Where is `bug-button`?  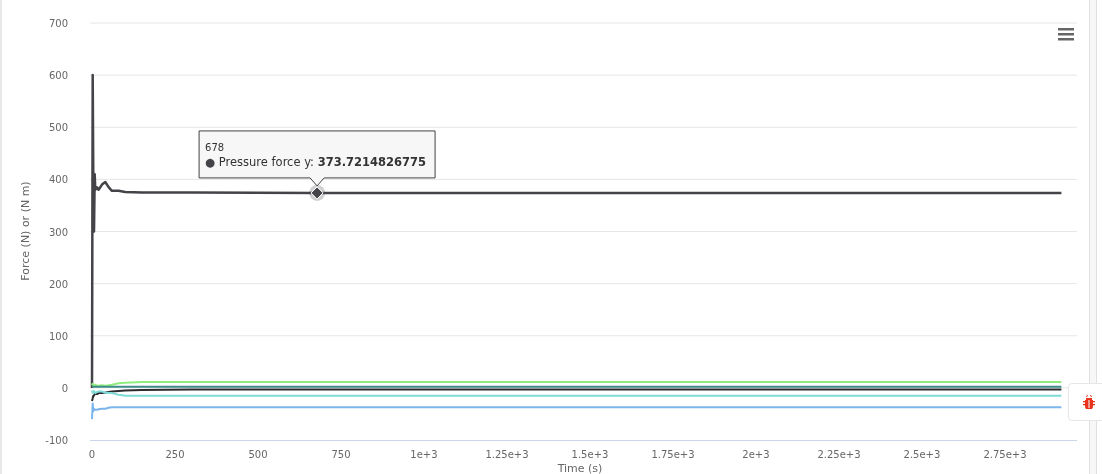 bug-button is located at coordinates (1085, 402).